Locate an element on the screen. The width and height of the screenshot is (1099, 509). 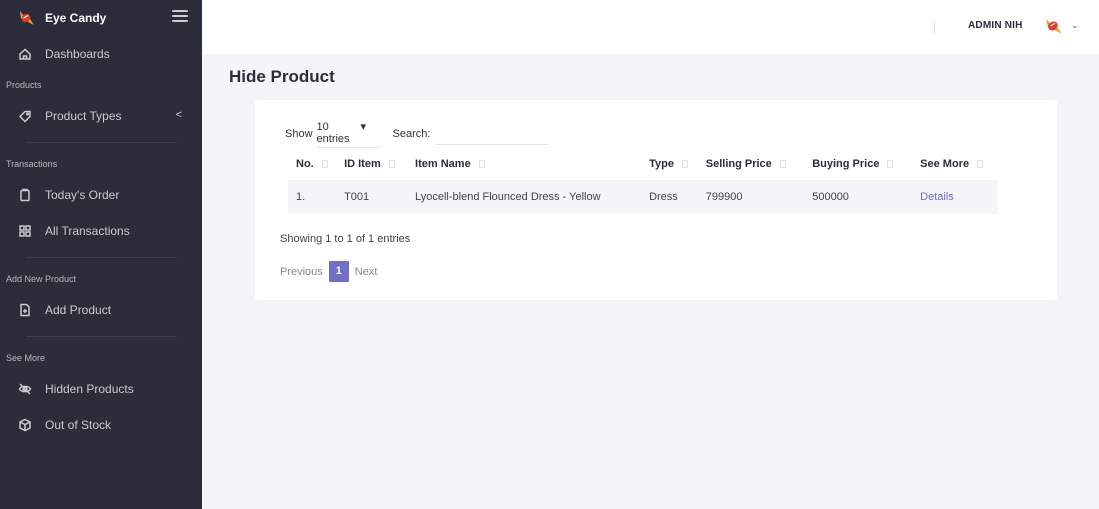
table-cell: Dress is located at coordinates (669, 197).